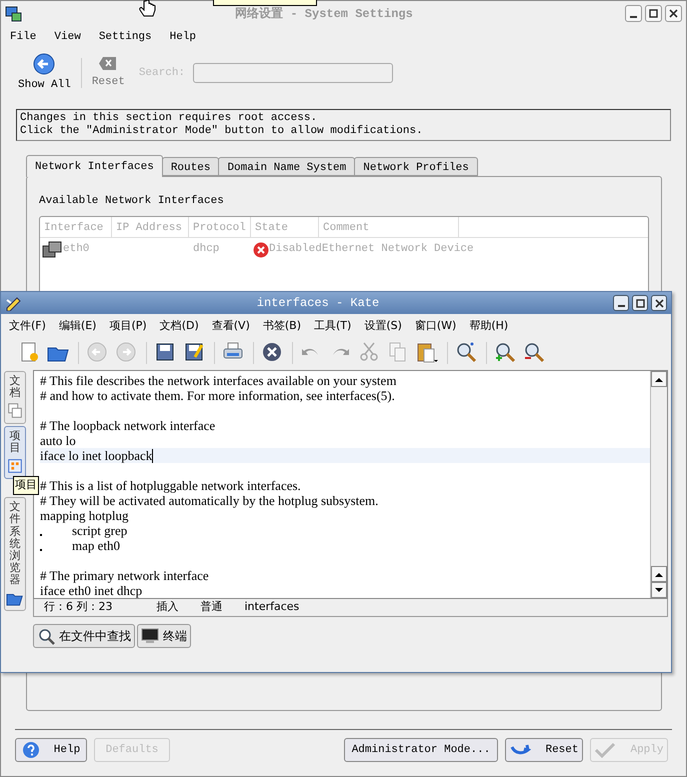  Describe the element at coordinates (100, 530) in the screenshot. I see `code-line: script grep` at that location.